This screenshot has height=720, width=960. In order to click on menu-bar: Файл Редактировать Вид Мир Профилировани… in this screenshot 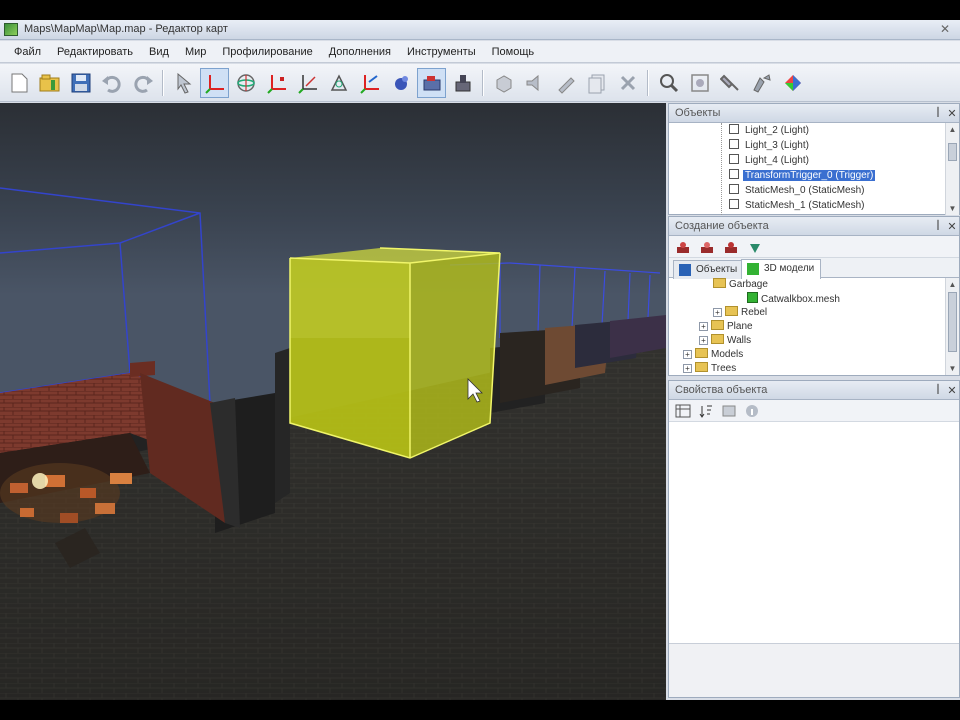, I will do `click(480, 52)`.